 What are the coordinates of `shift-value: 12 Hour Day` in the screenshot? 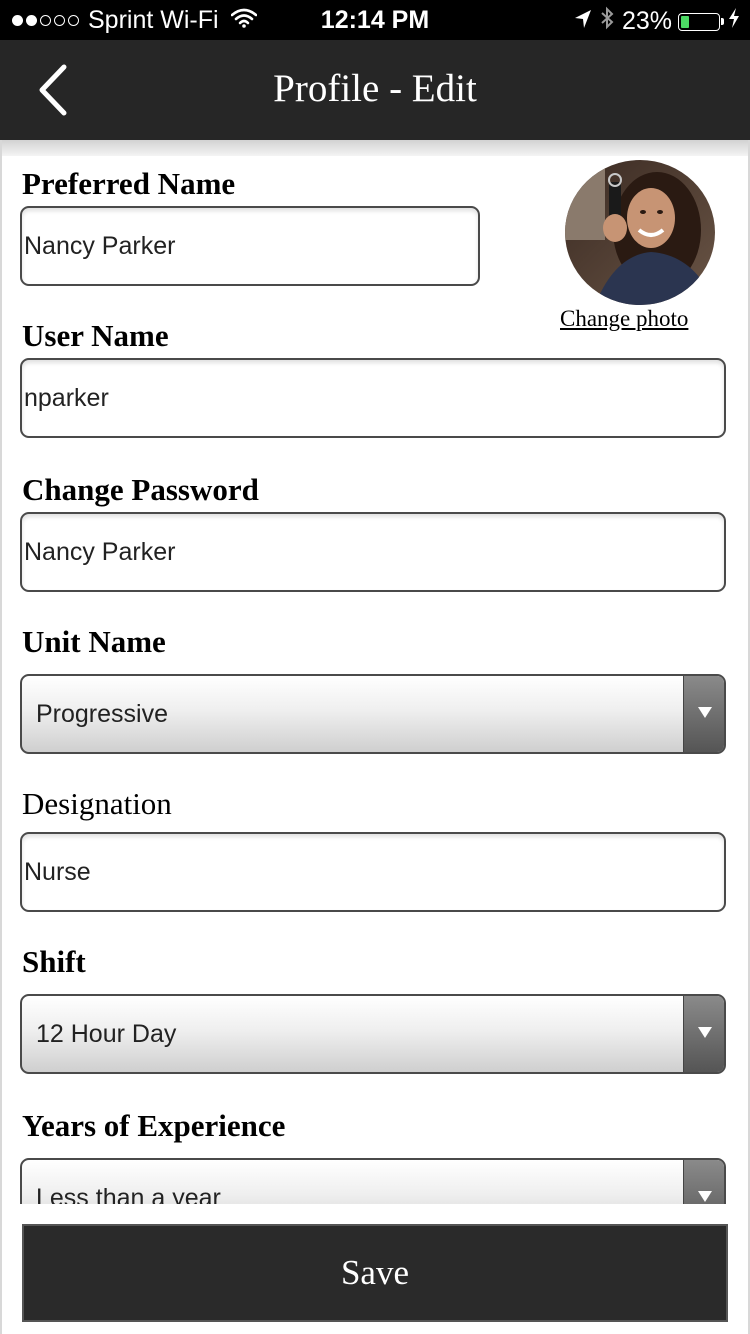 It's located at (106, 1034).